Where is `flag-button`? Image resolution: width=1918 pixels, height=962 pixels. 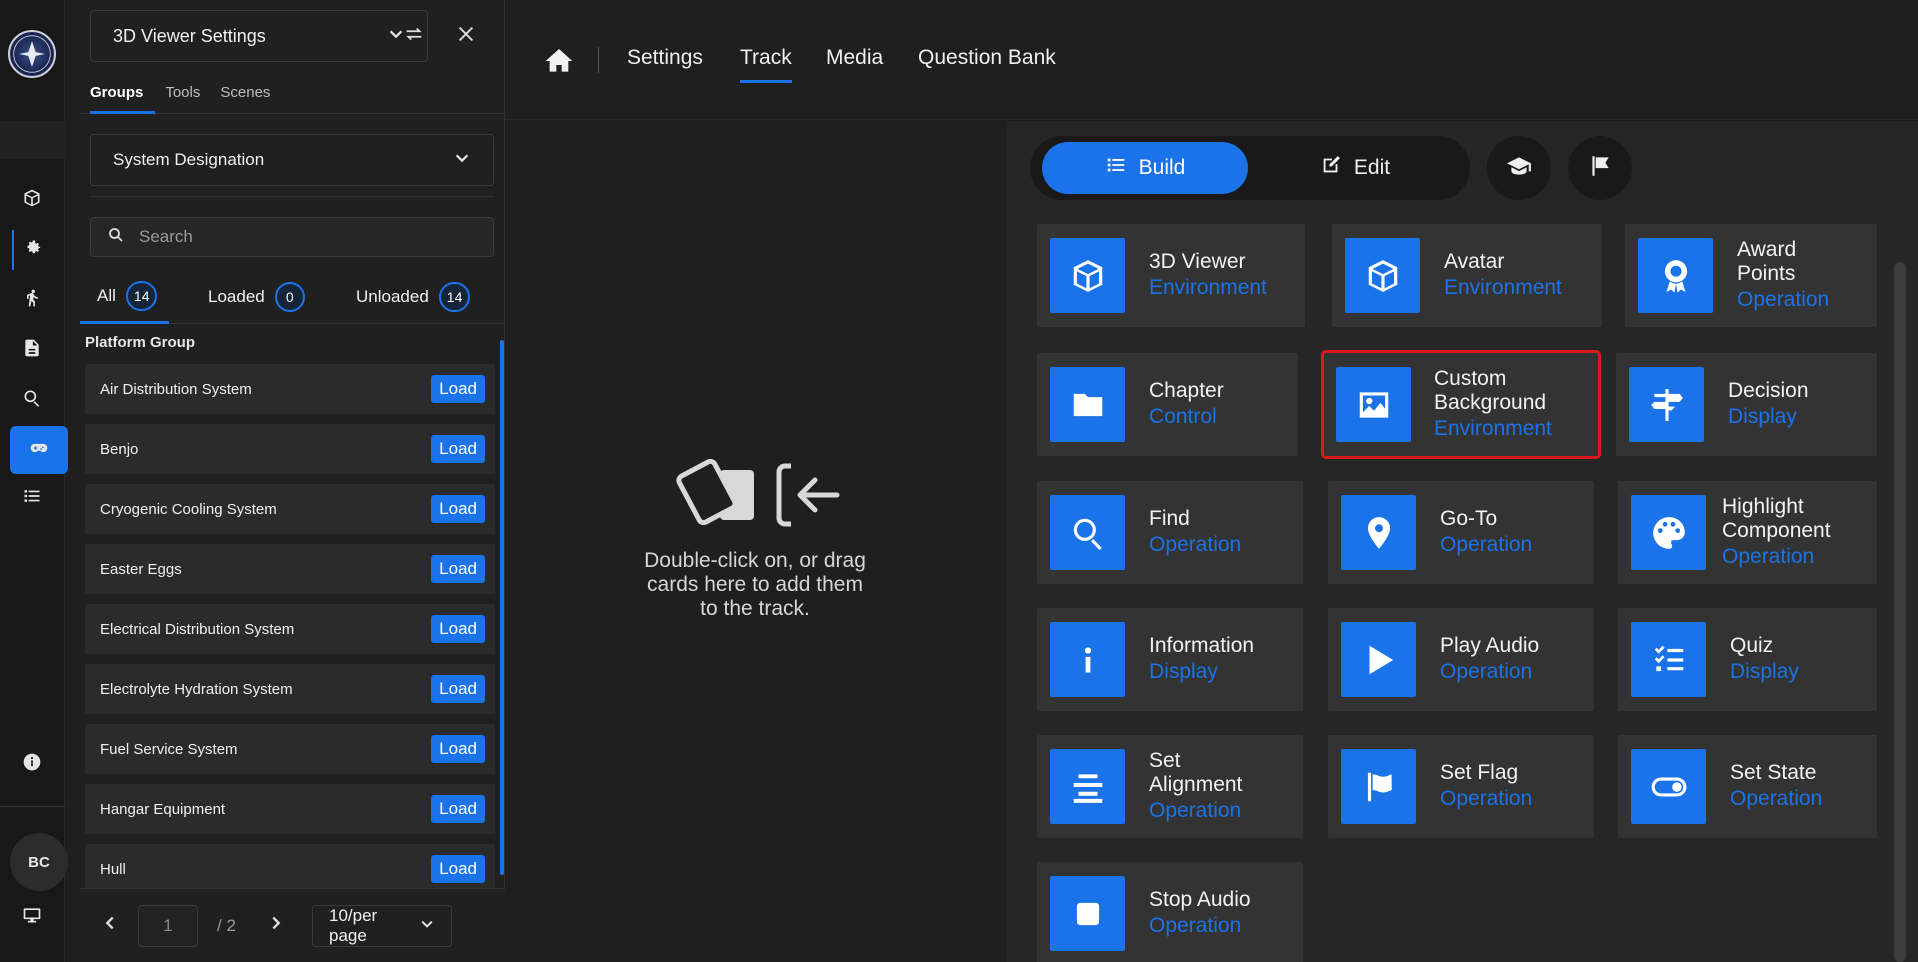 flag-button is located at coordinates (1600, 168).